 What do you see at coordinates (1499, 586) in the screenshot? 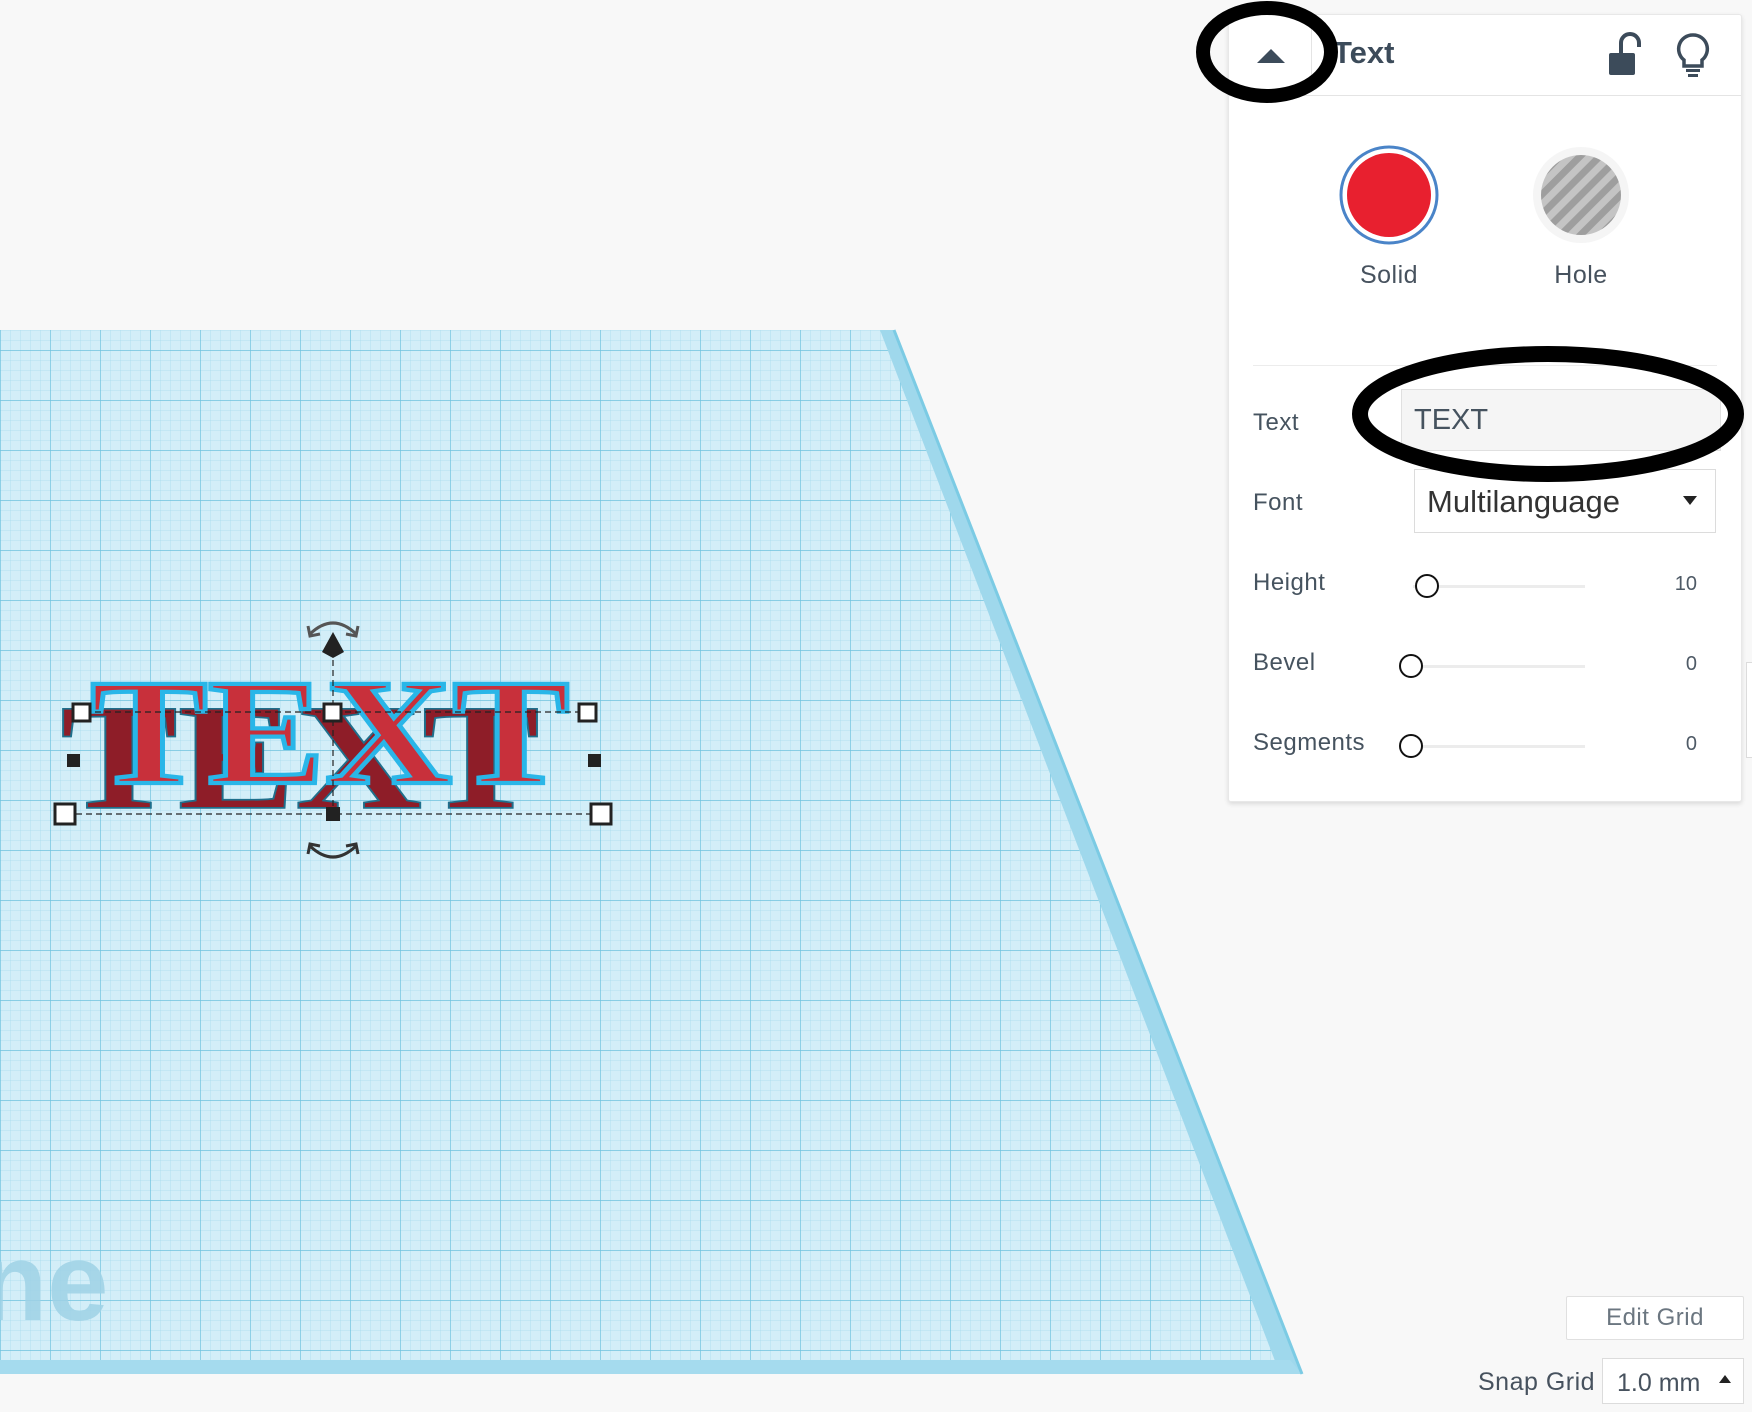
I see `height-slider` at bounding box center [1499, 586].